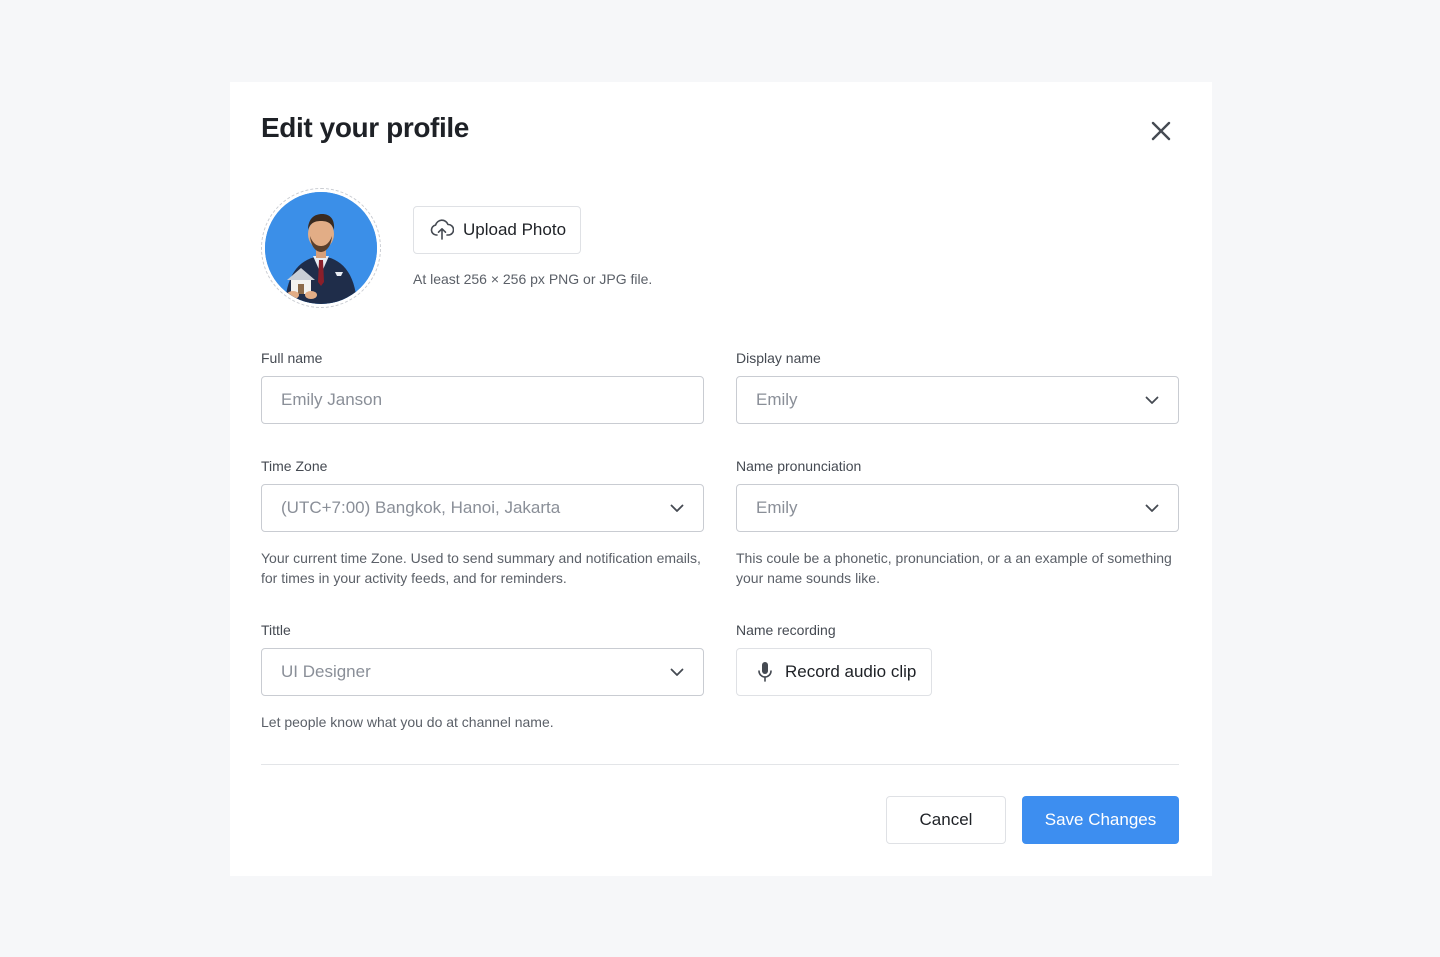 The image size is (1440, 957). I want to click on title-value: UI Designer, so click(326, 671).